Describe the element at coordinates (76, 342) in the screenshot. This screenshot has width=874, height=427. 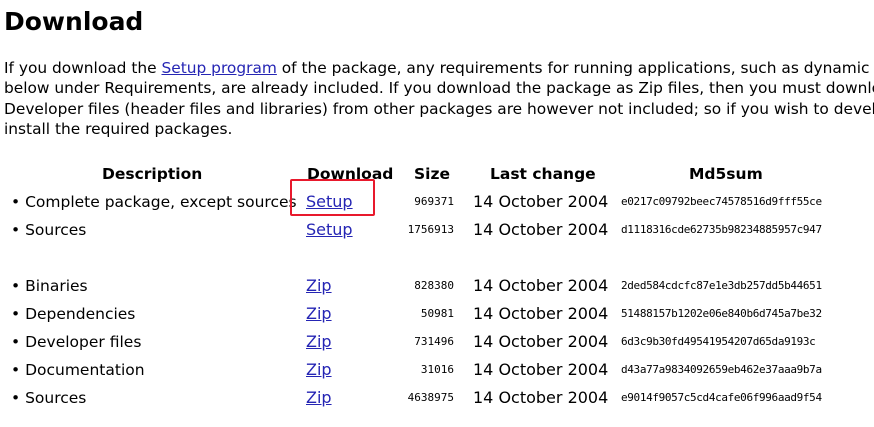
I see `row-description: • Developer files` at that location.